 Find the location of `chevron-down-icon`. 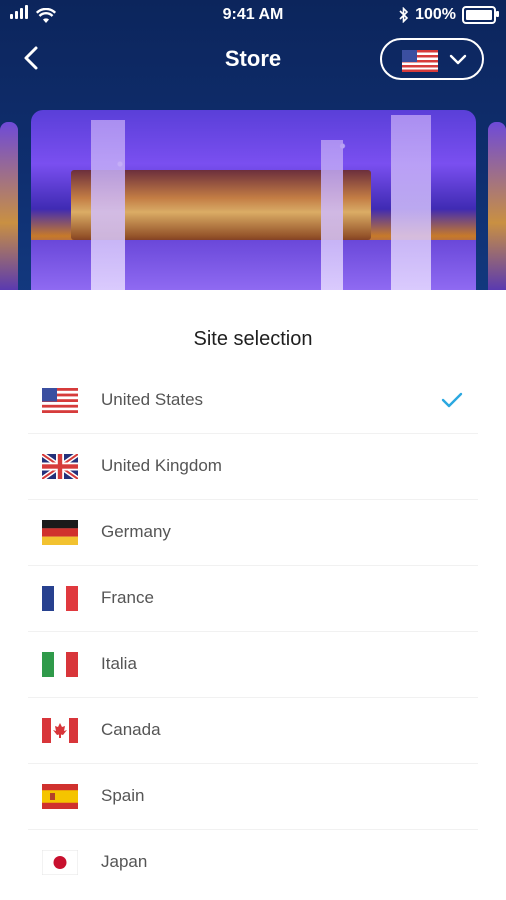

chevron-down-icon is located at coordinates (458, 59).